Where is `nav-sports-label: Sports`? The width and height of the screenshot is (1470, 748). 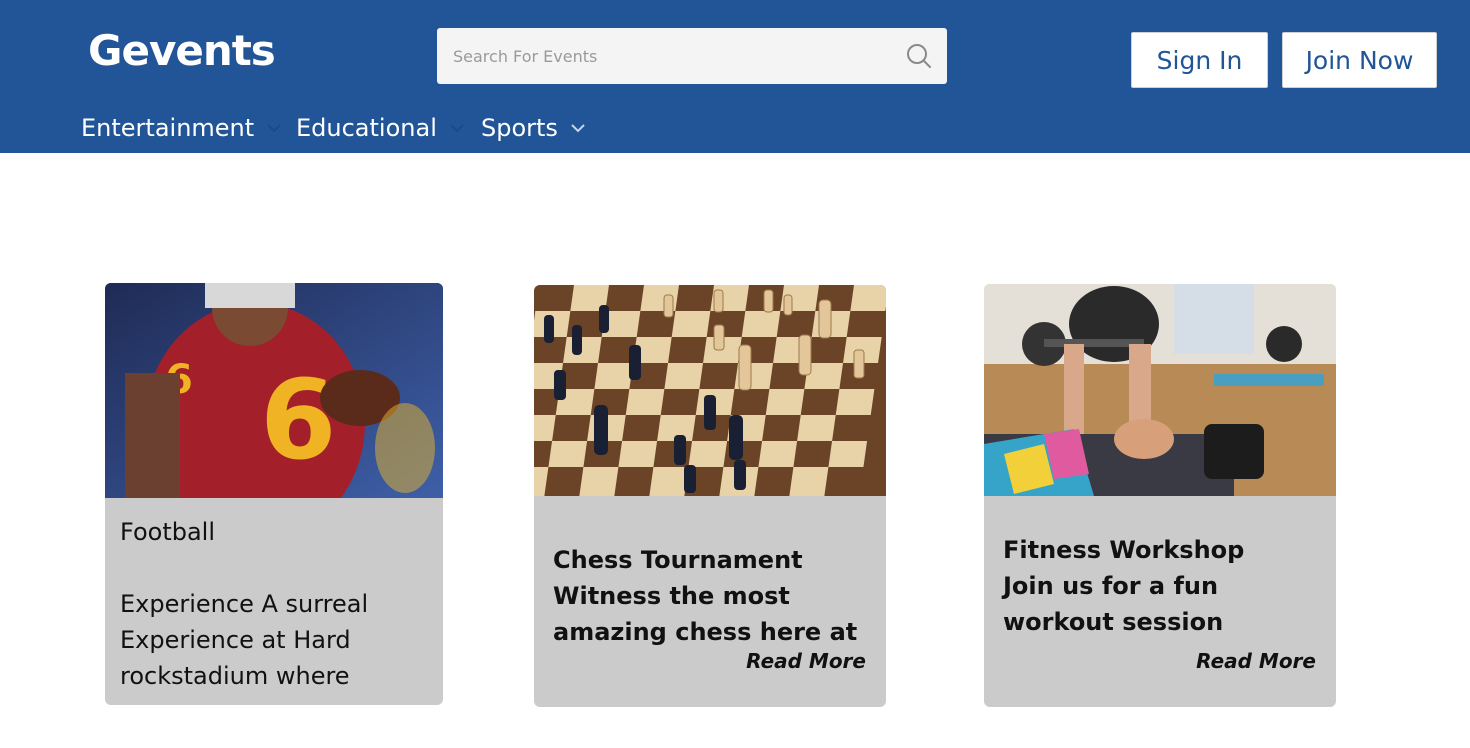 nav-sports-label: Sports is located at coordinates (519, 128).